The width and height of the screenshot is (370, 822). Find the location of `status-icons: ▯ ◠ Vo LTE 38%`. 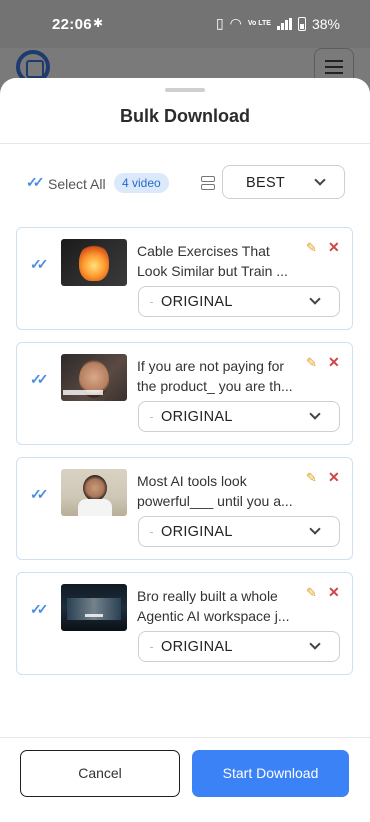

status-icons: ▯ ◠ Vo LTE 38% is located at coordinates (278, 23).